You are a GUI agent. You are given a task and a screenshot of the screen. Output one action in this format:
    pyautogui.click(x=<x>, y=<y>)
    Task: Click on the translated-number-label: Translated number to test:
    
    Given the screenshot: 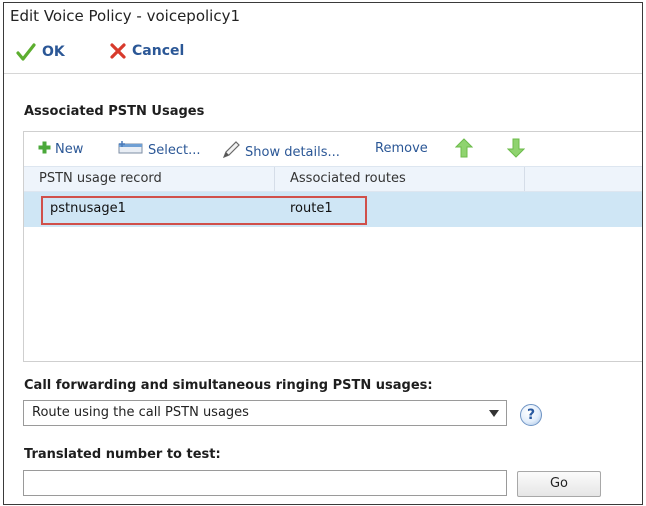 What is the action you would take?
    pyautogui.click(x=122, y=454)
    